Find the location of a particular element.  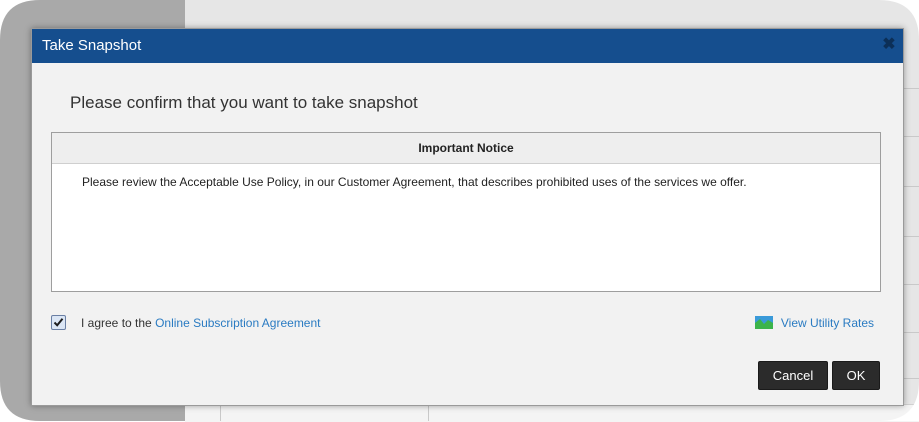

ok-button: OK is located at coordinates (856, 375).